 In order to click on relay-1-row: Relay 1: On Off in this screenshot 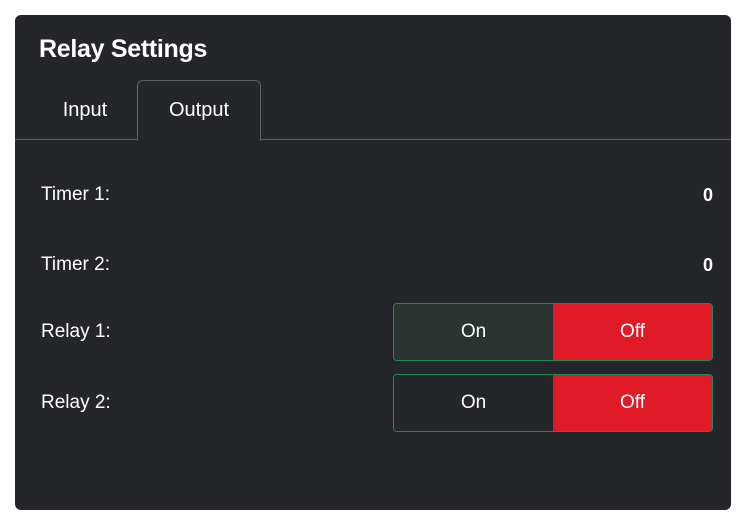, I will do `click(377, 332)`.